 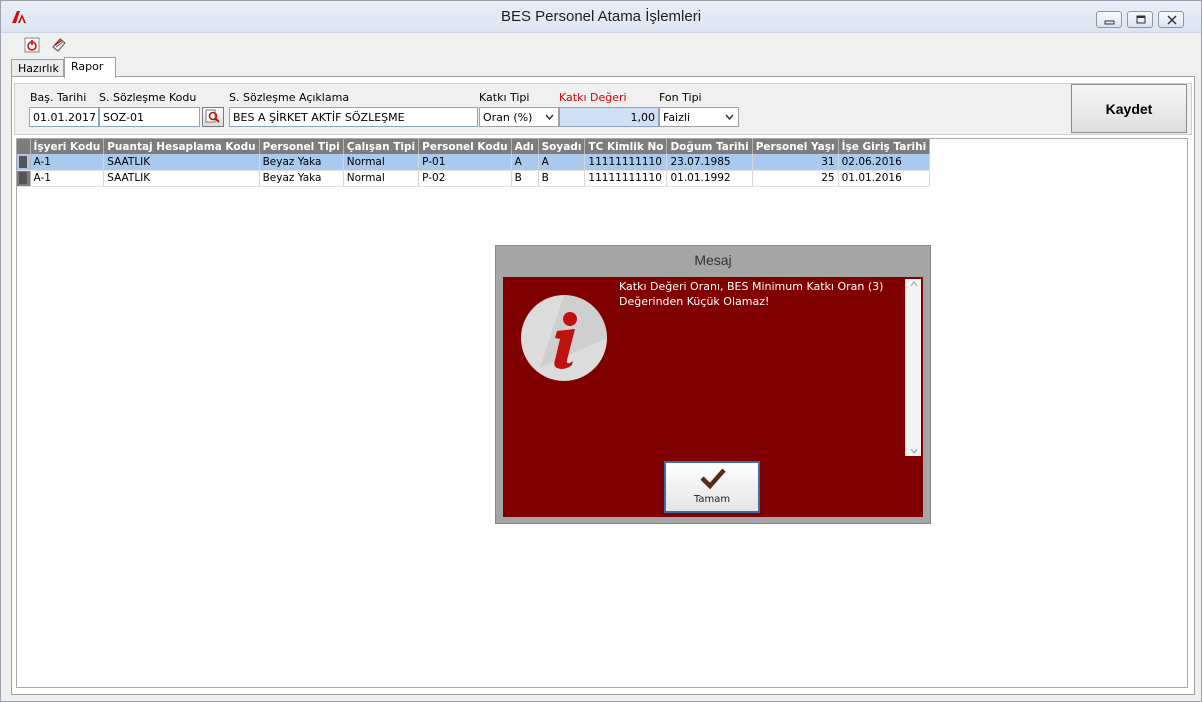 What do you see at coordinates (626, 146) in the screenshot?
I see `column-header: TC Kimlik No` at bounding box center [626, 146].